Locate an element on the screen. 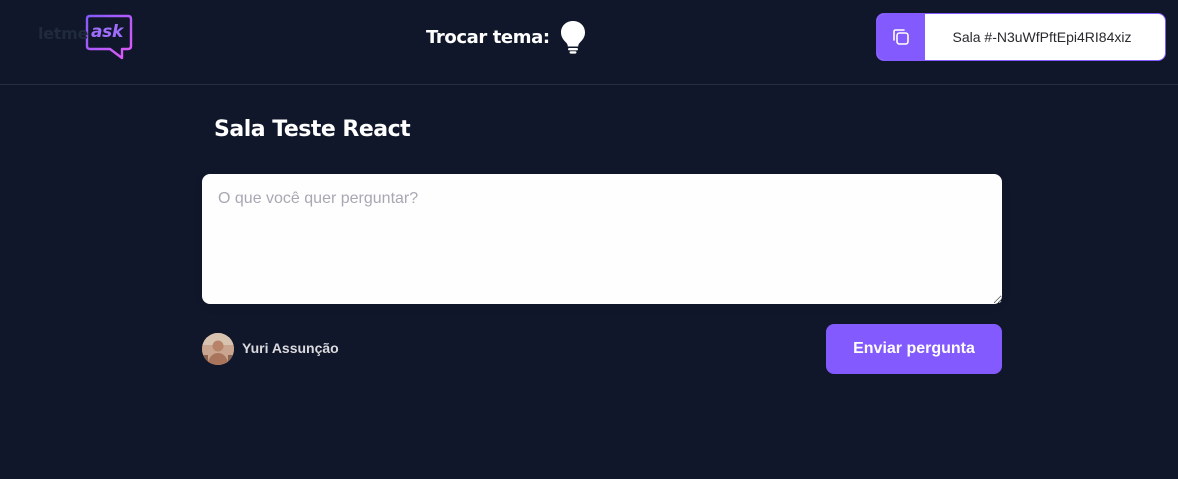 The image size is (1178, 479). logo-suffix-text: ask is located at coordinates (107, 32).